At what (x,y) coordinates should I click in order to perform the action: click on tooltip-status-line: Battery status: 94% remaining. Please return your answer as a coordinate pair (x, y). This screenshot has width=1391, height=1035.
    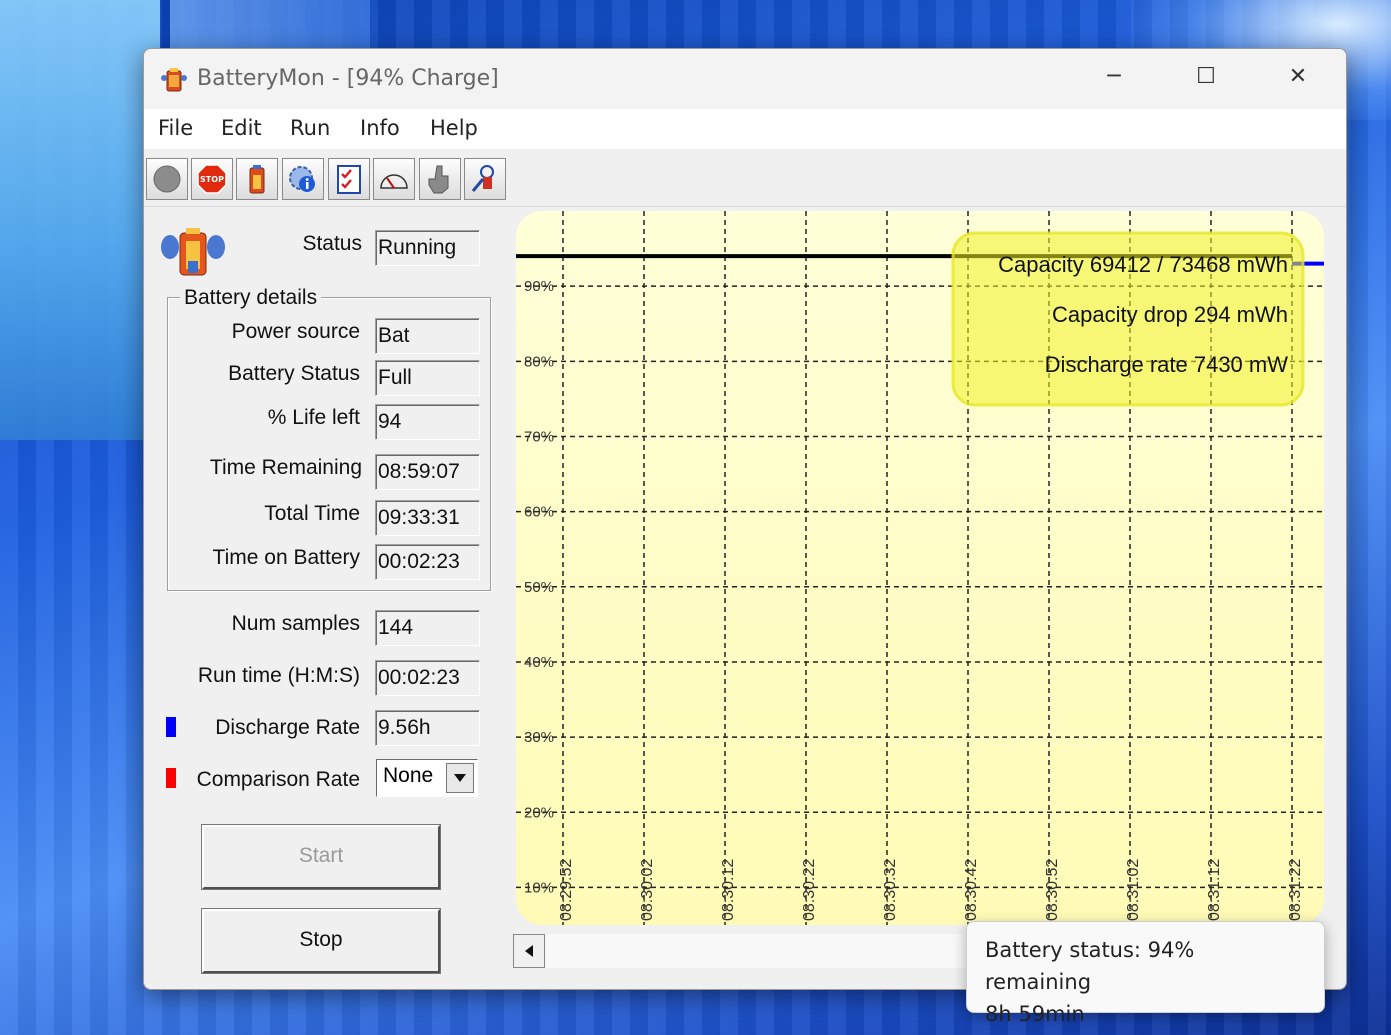
    Looking at the image, I should click on (1090, 966).